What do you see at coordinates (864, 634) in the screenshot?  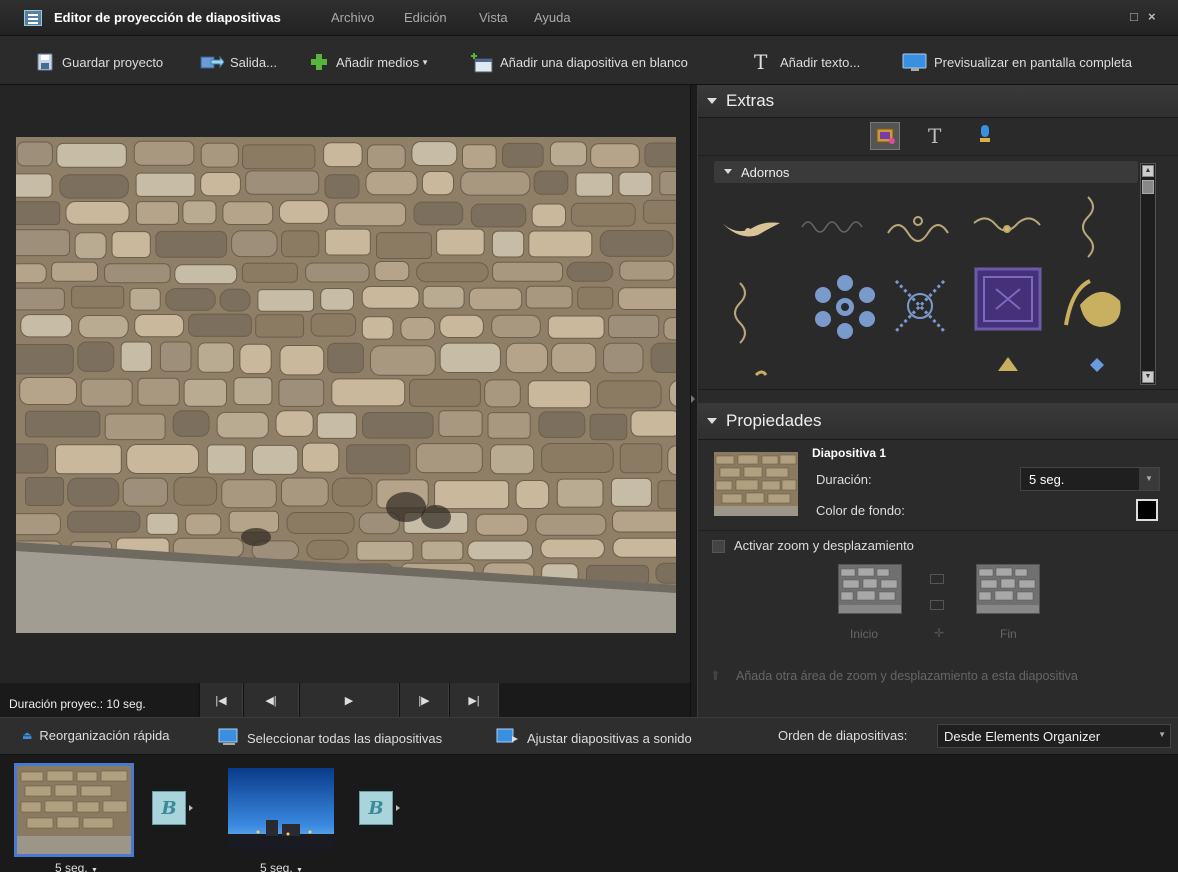 I see `start-label: Inicio` at bounding box center [864, 634].